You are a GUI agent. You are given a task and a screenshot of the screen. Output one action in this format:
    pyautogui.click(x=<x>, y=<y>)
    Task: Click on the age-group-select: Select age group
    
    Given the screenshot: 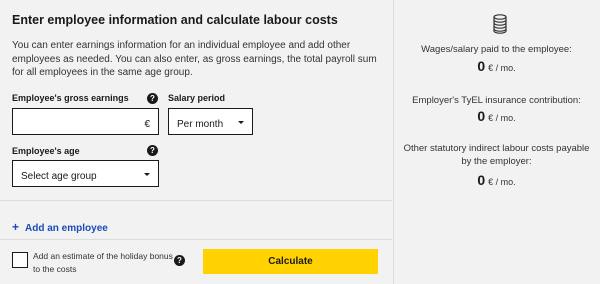 What is the action you would take?
    pyautogui.click(x=85, y=173)
    